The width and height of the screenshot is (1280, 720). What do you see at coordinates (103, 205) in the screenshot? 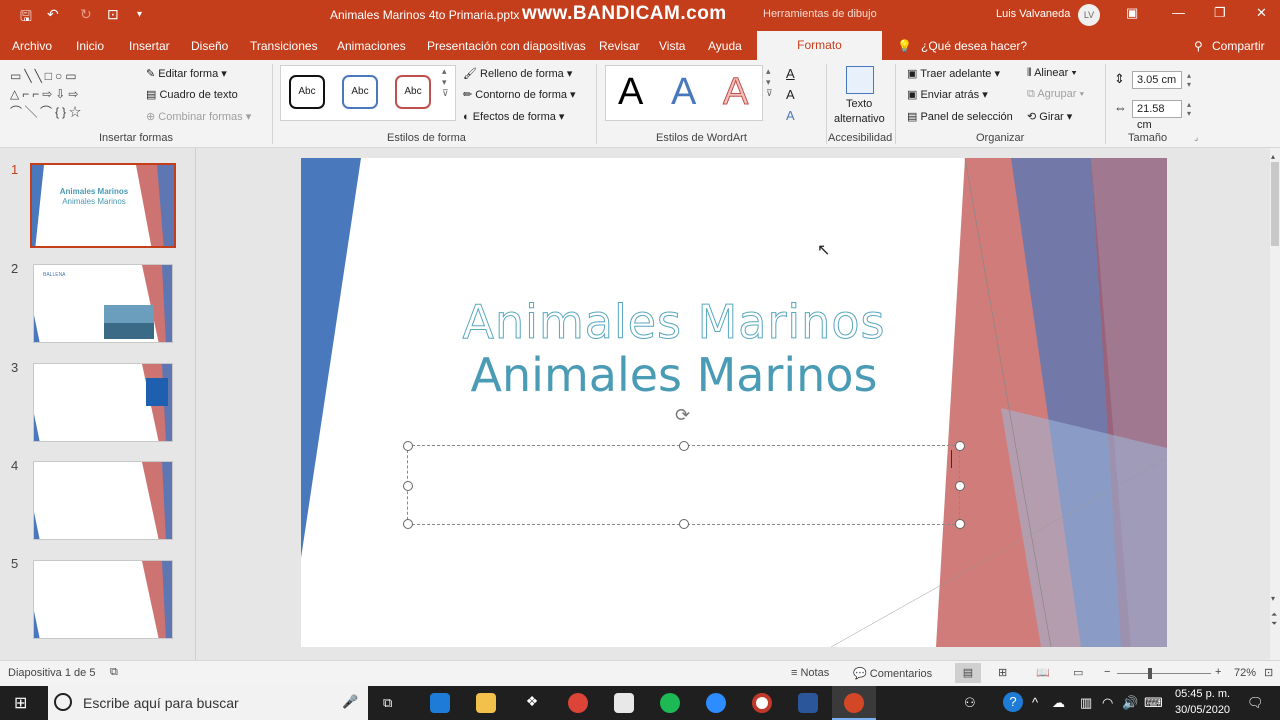
I see `slide-thumbnail-1: Animales Marinos Animales Marinos` at bounding box center [103, 205].